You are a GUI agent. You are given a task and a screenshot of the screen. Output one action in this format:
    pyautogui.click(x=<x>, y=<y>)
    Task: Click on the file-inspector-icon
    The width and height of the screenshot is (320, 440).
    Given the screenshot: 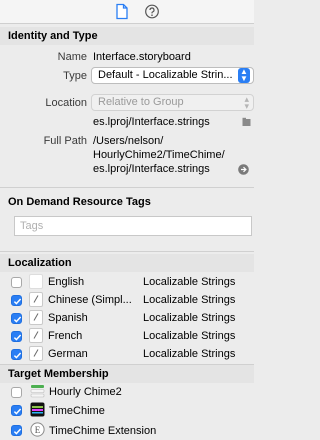 What is the action you would take?
    pyautogui.click(x=122, y=11)
    